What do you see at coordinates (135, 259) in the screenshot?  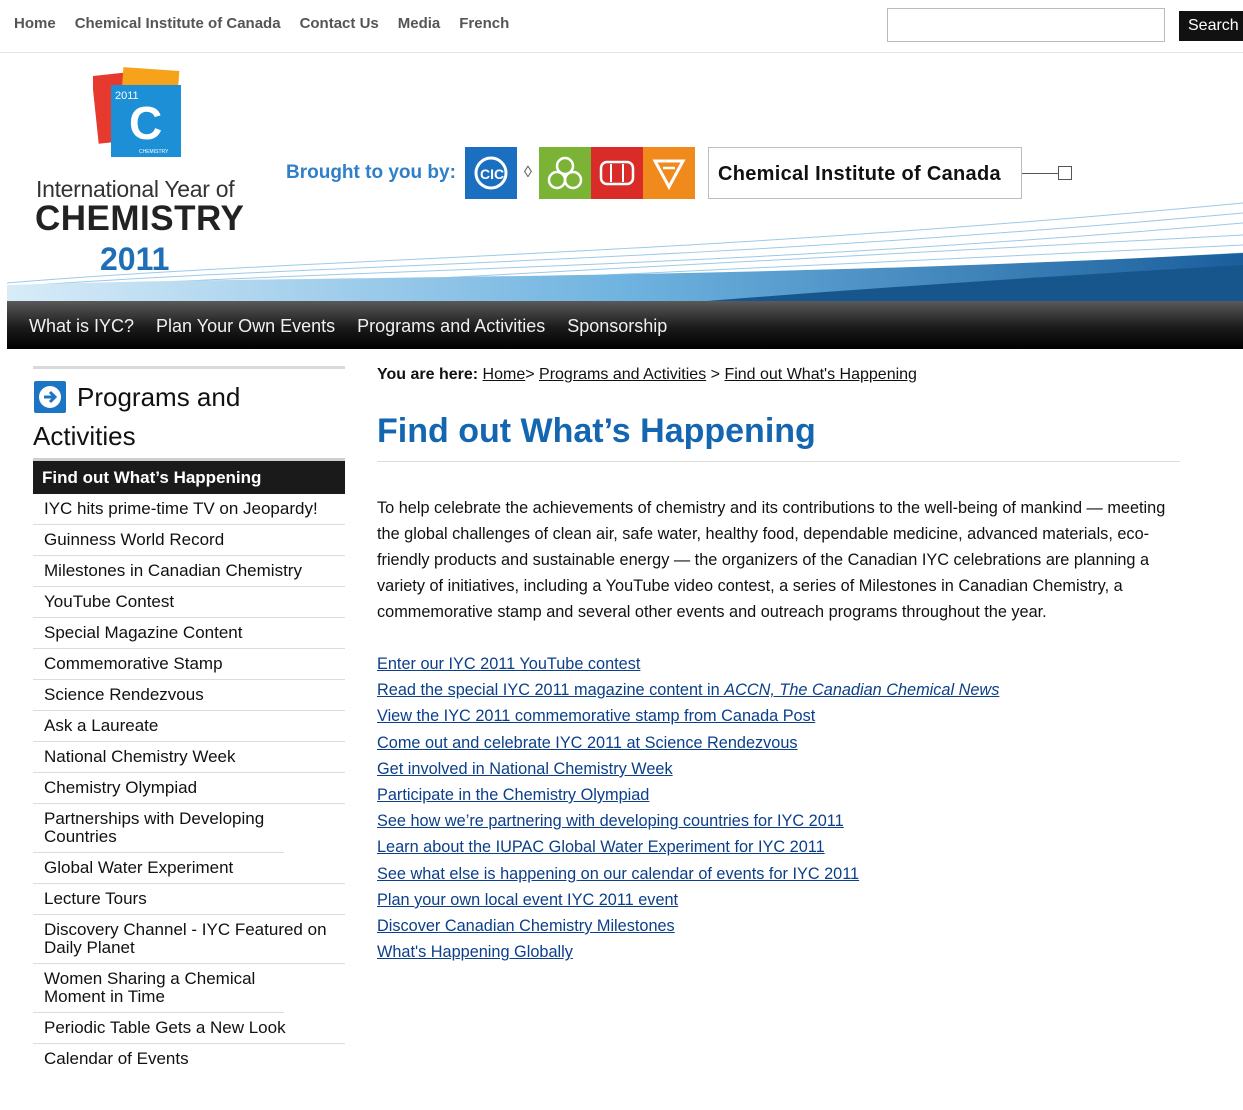 I see `logo-line3: 2011` at bounding box center [135, 259].